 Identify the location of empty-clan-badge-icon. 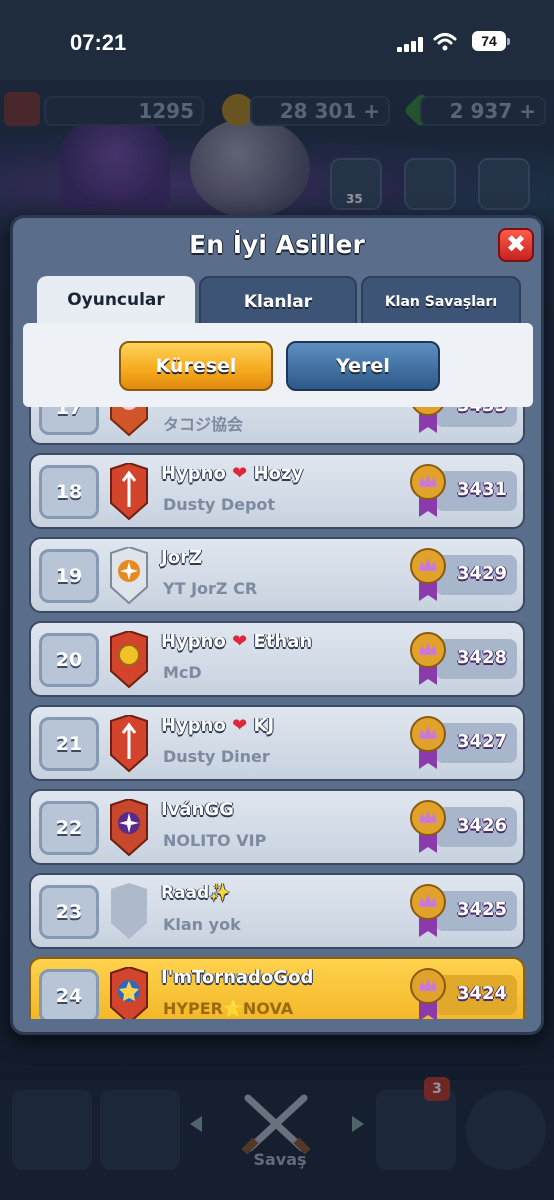
(129, 911).